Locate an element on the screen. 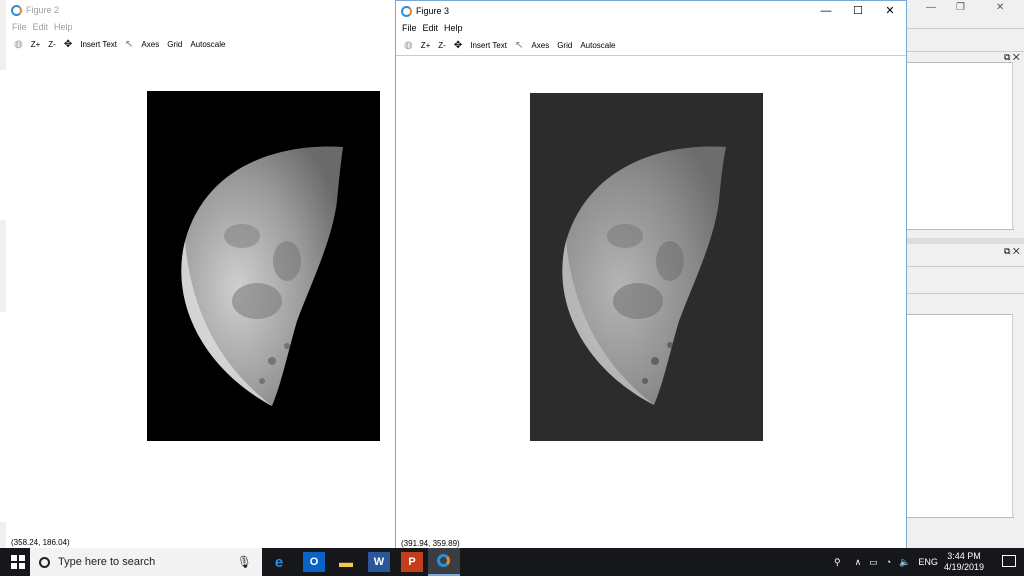  undock-icon-2: ⧉ ✕ is located at coordinates (1012, 251).